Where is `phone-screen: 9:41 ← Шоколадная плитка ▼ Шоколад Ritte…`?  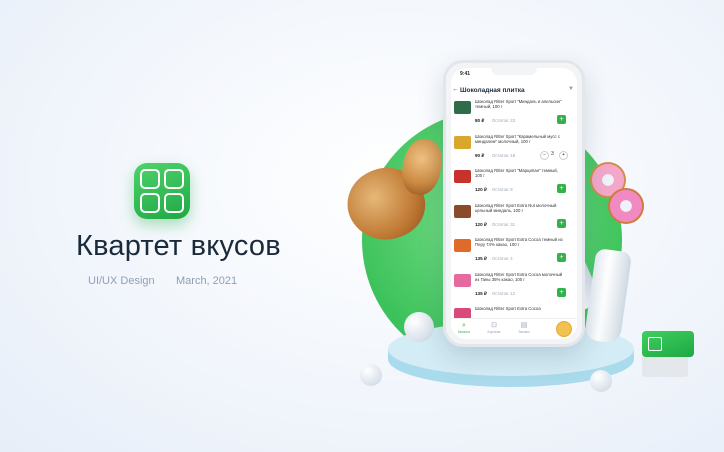
phone-screen: 9:41 ← Шоколадная плитка ▼ Шоколад Ritte… is located at coordinates (514, 203).